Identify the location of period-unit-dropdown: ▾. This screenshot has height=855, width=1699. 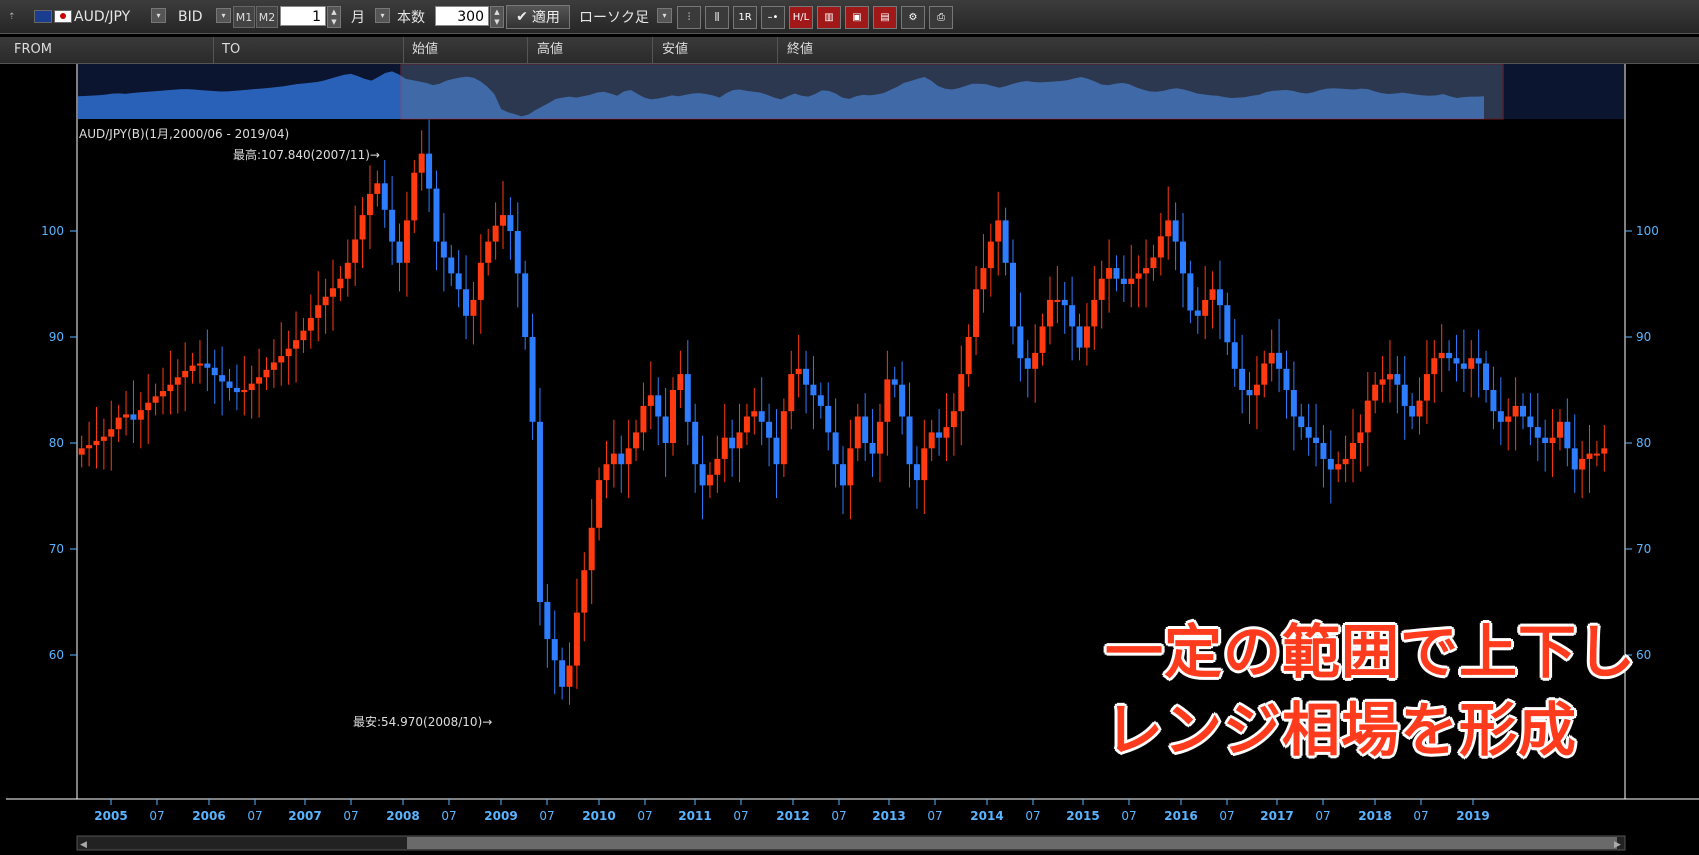
(382, 15).